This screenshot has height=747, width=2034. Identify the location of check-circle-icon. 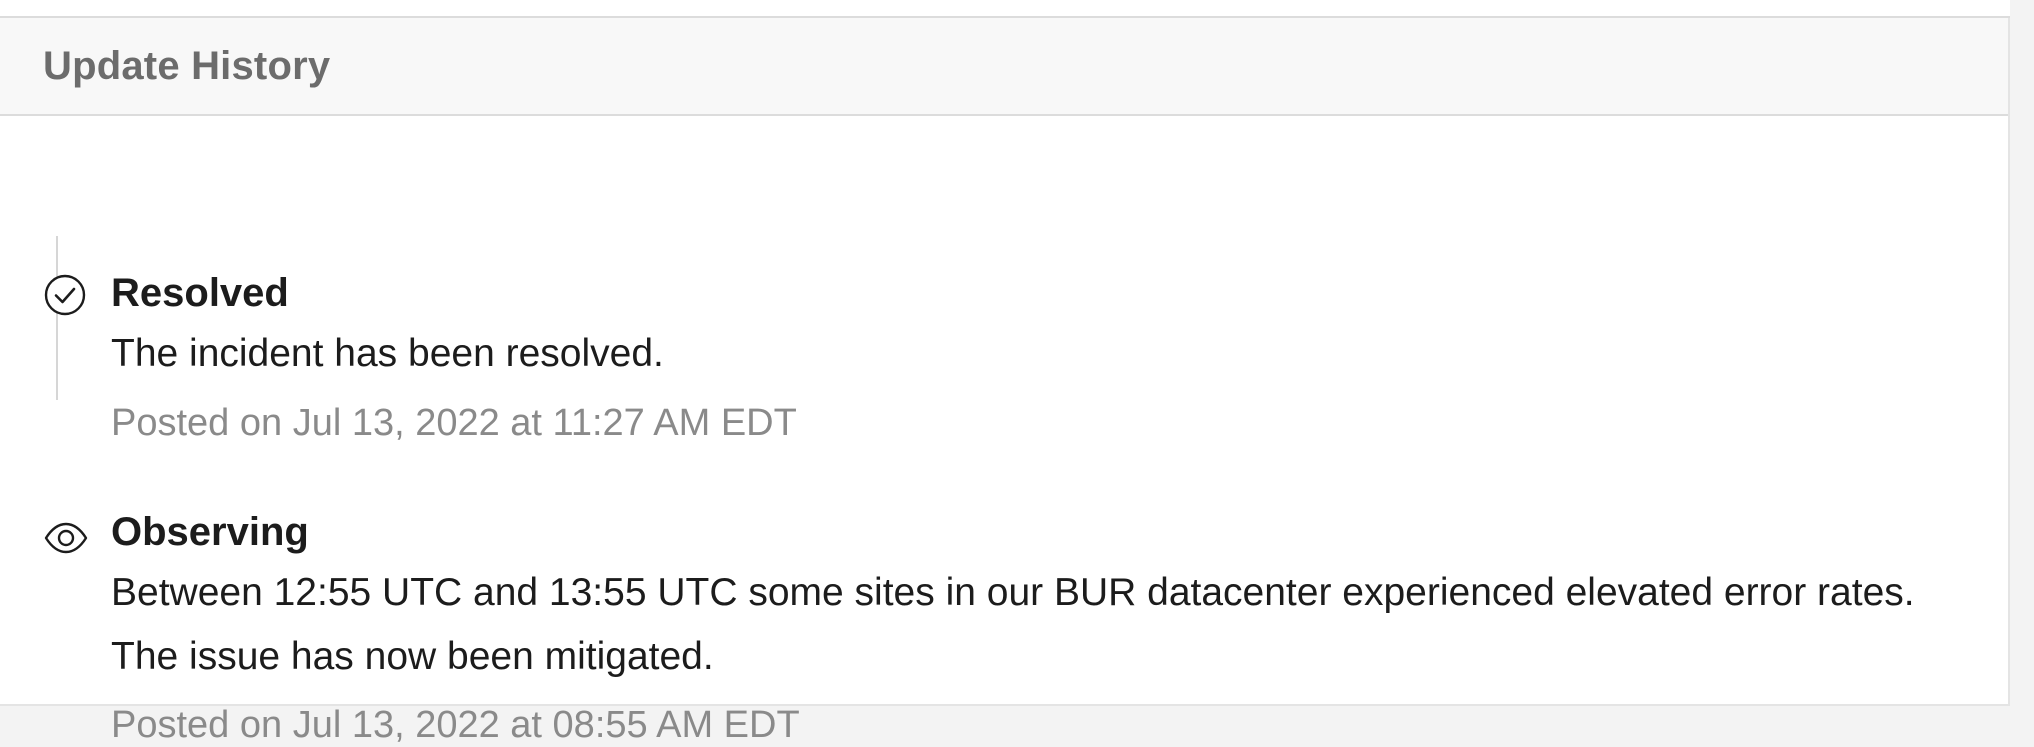
(65, 295).